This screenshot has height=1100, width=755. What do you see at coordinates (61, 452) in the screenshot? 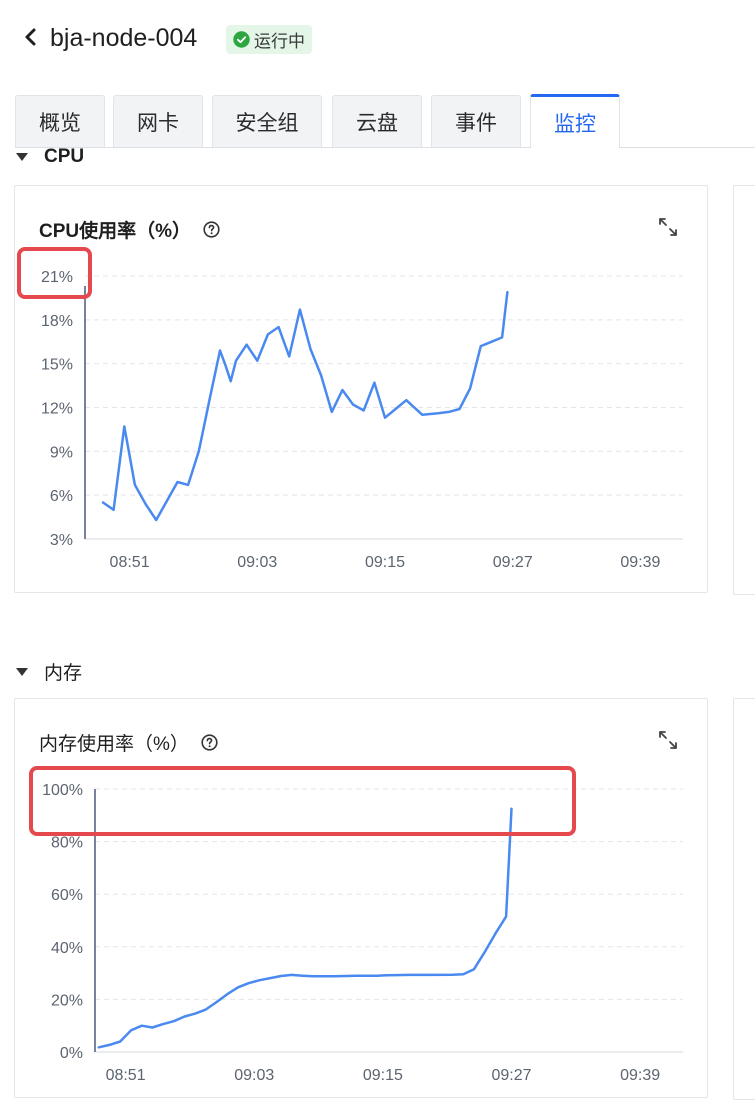
I see `y-tick-label: 9%` at bounding box center [61, 452].